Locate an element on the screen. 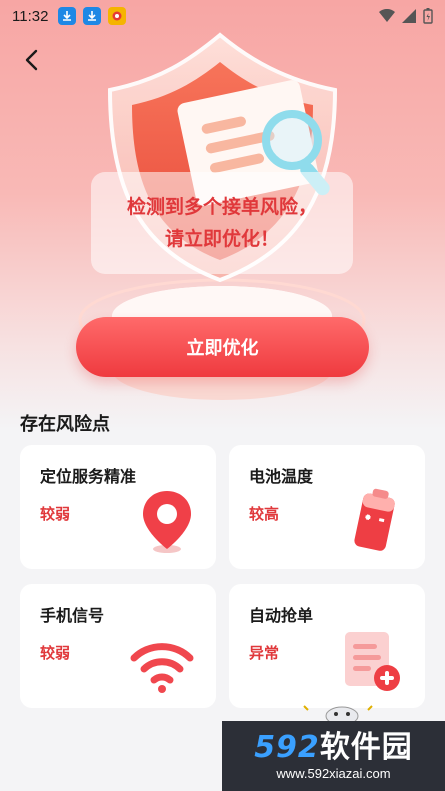 Image resolution: width=445 pixels, height=791 pixels. optimize-now-button: 立即优化 is located at coordinates (222, 347).